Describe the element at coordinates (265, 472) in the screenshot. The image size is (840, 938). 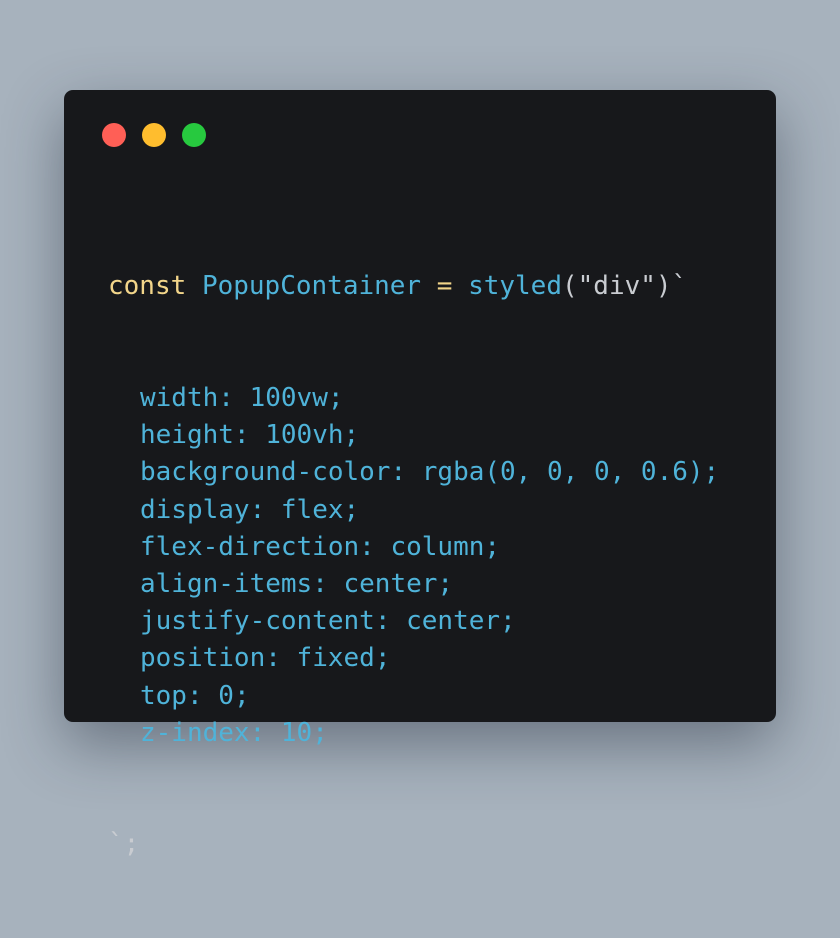
I see `css-property: background-color` at that location.